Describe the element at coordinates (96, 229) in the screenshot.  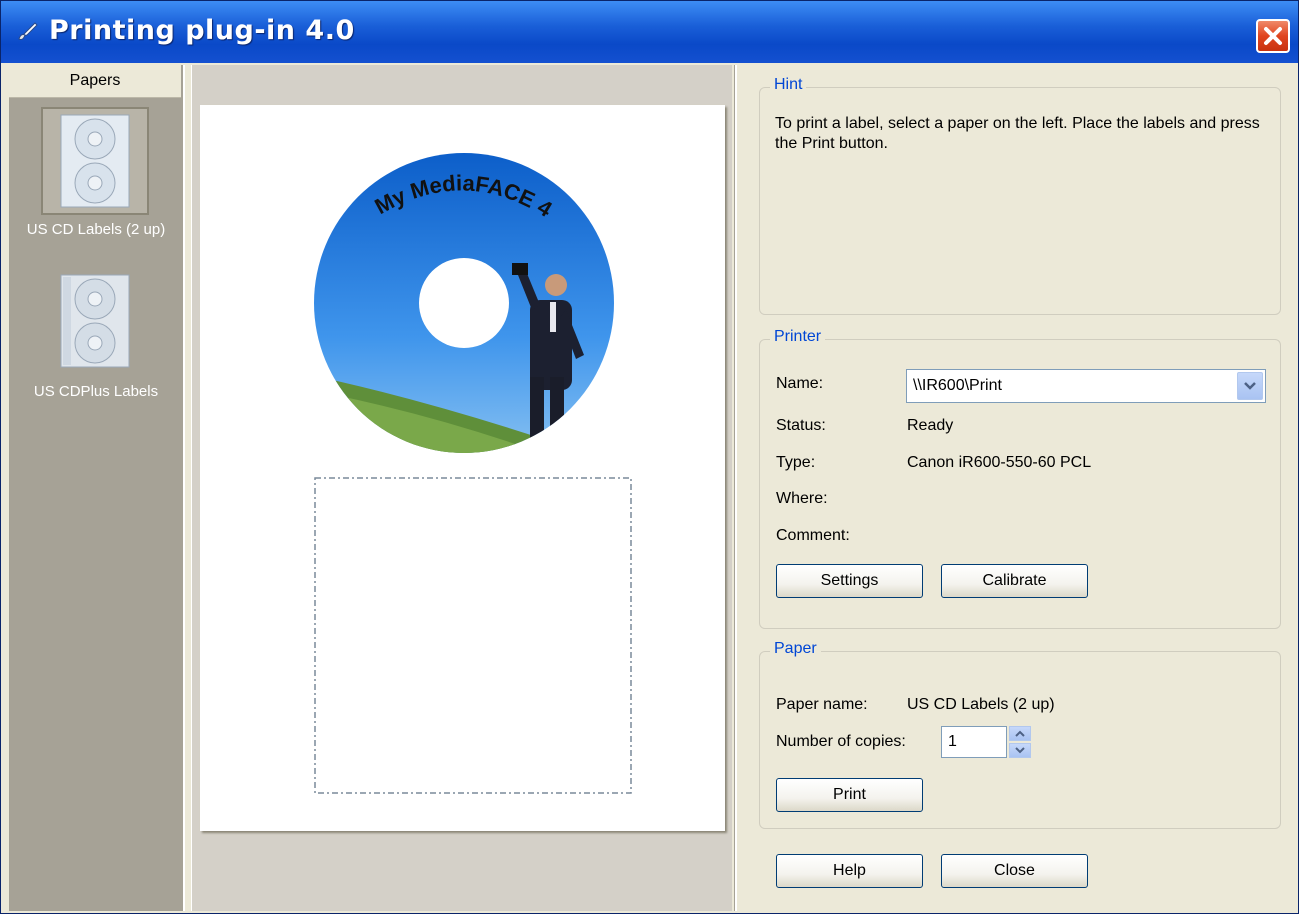
I see `paper-label: US CD Labels (2 up)` at that location.